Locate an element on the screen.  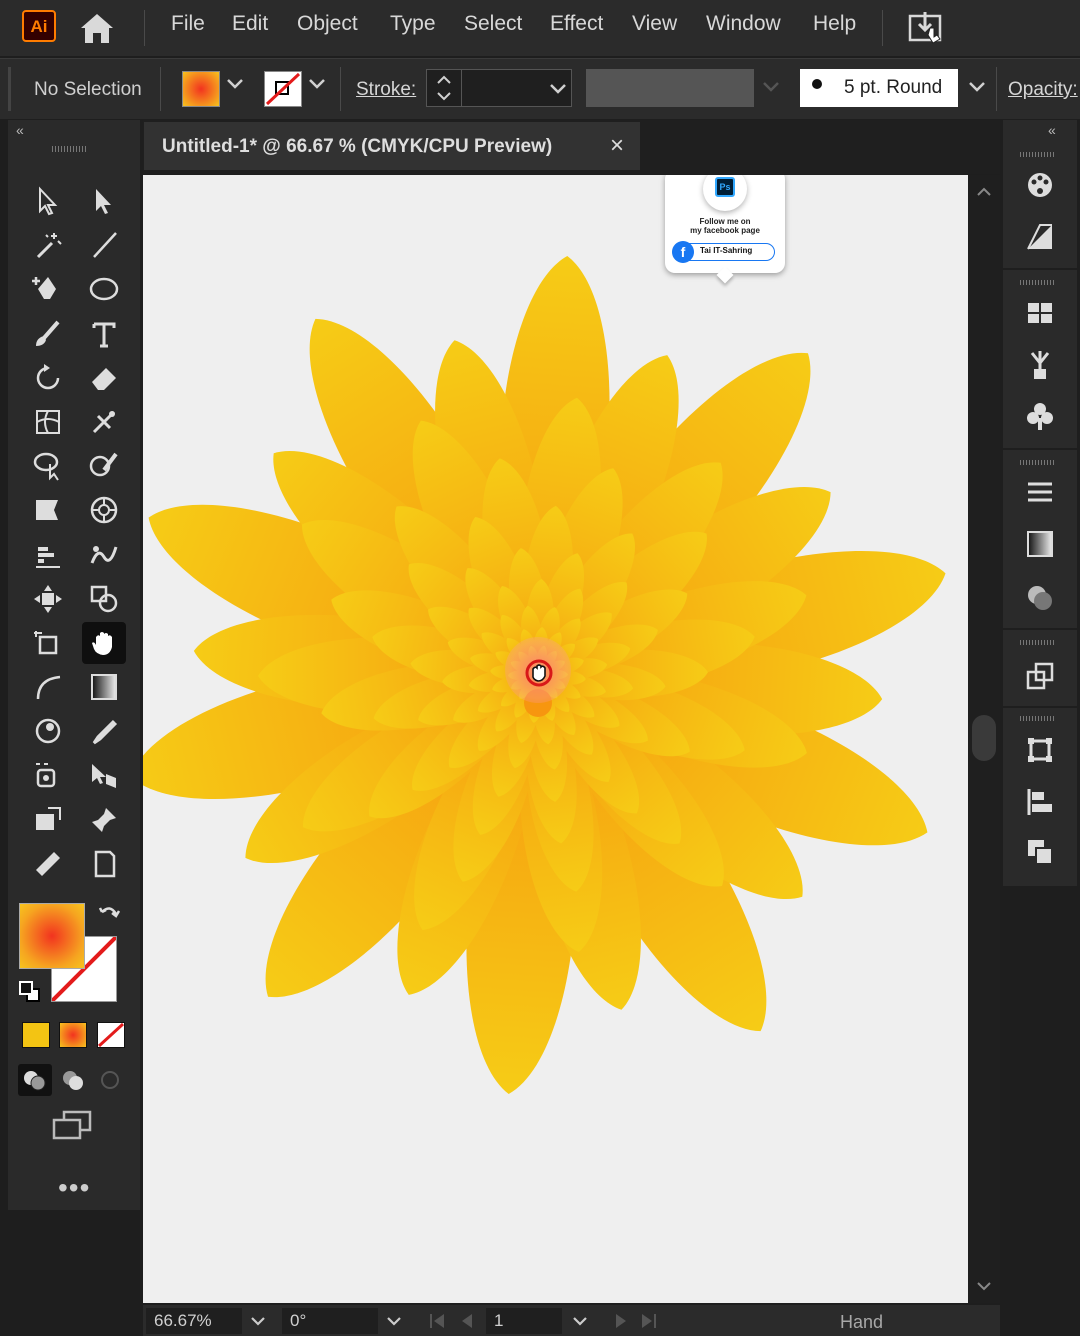
swatches-icon is located at coordinates (1040, 313).